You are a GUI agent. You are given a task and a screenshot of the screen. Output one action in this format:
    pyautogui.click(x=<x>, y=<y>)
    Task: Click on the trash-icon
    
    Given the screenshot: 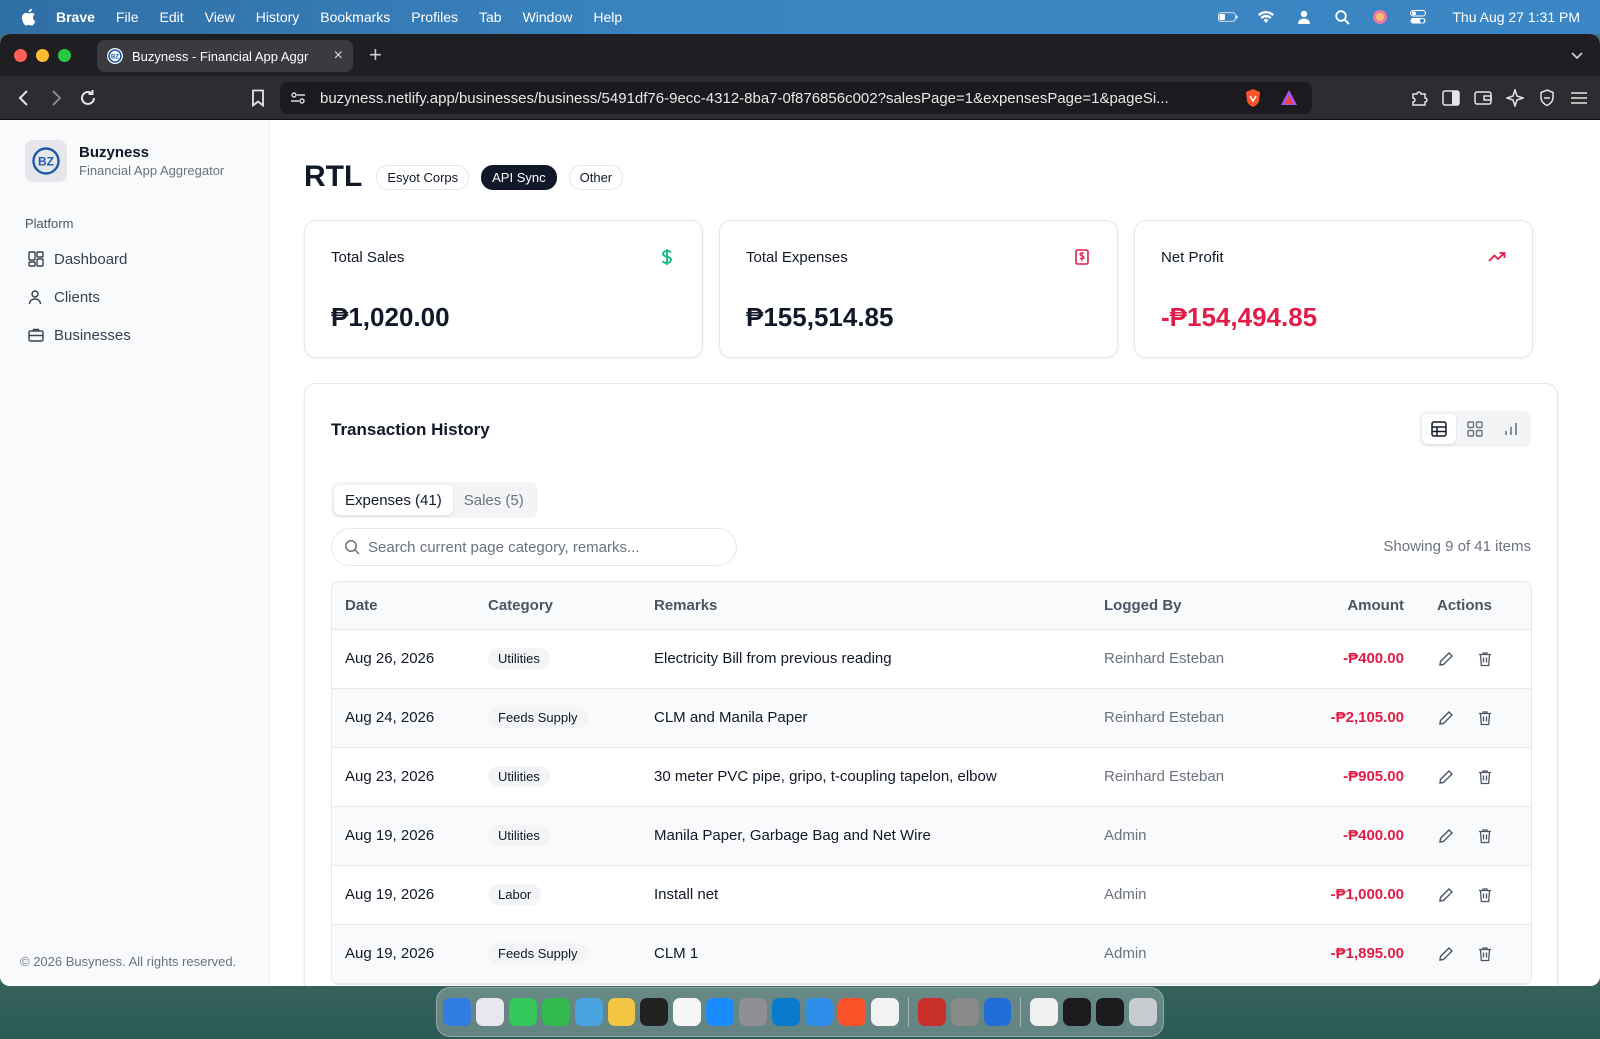 What is the action you would take?
    pyautogui.click(x=1143, y=1012)
    